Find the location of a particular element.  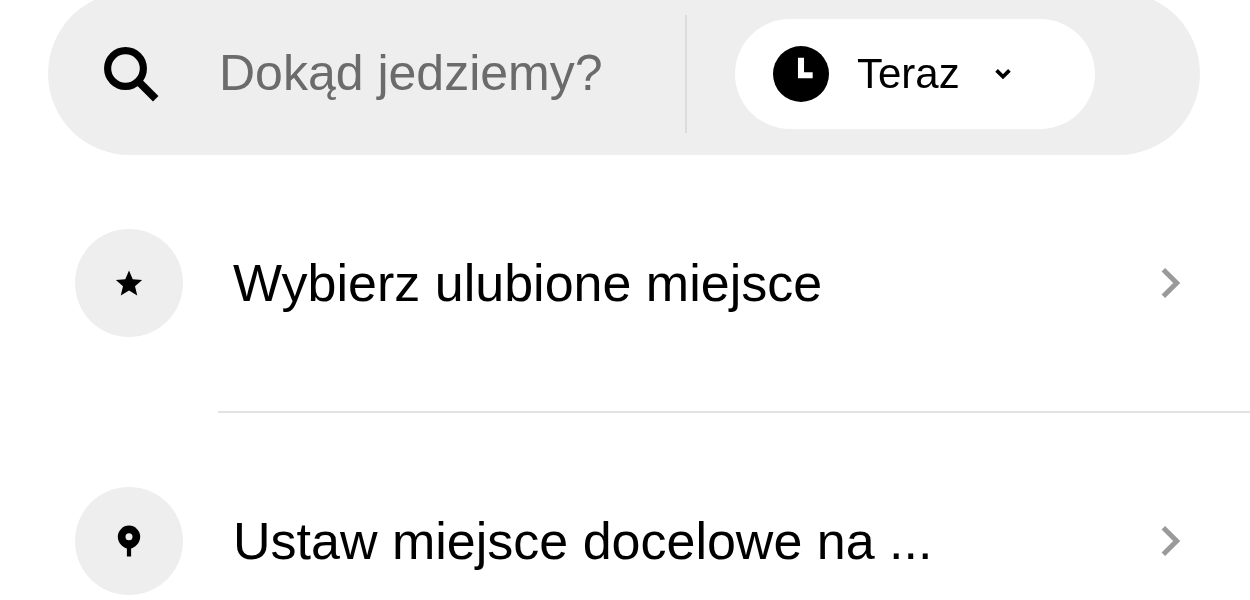

search-field: Dokąd jedziemy? is located at coordinates (449, 73).